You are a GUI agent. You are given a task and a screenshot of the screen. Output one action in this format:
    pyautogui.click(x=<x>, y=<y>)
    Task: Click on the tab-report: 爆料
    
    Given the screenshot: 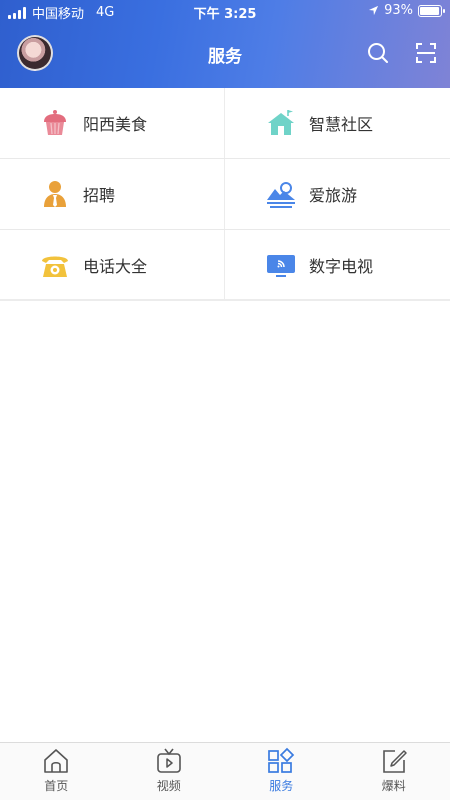 What is the action you would take?
    pyautogui.click(x=394, y=771)
    